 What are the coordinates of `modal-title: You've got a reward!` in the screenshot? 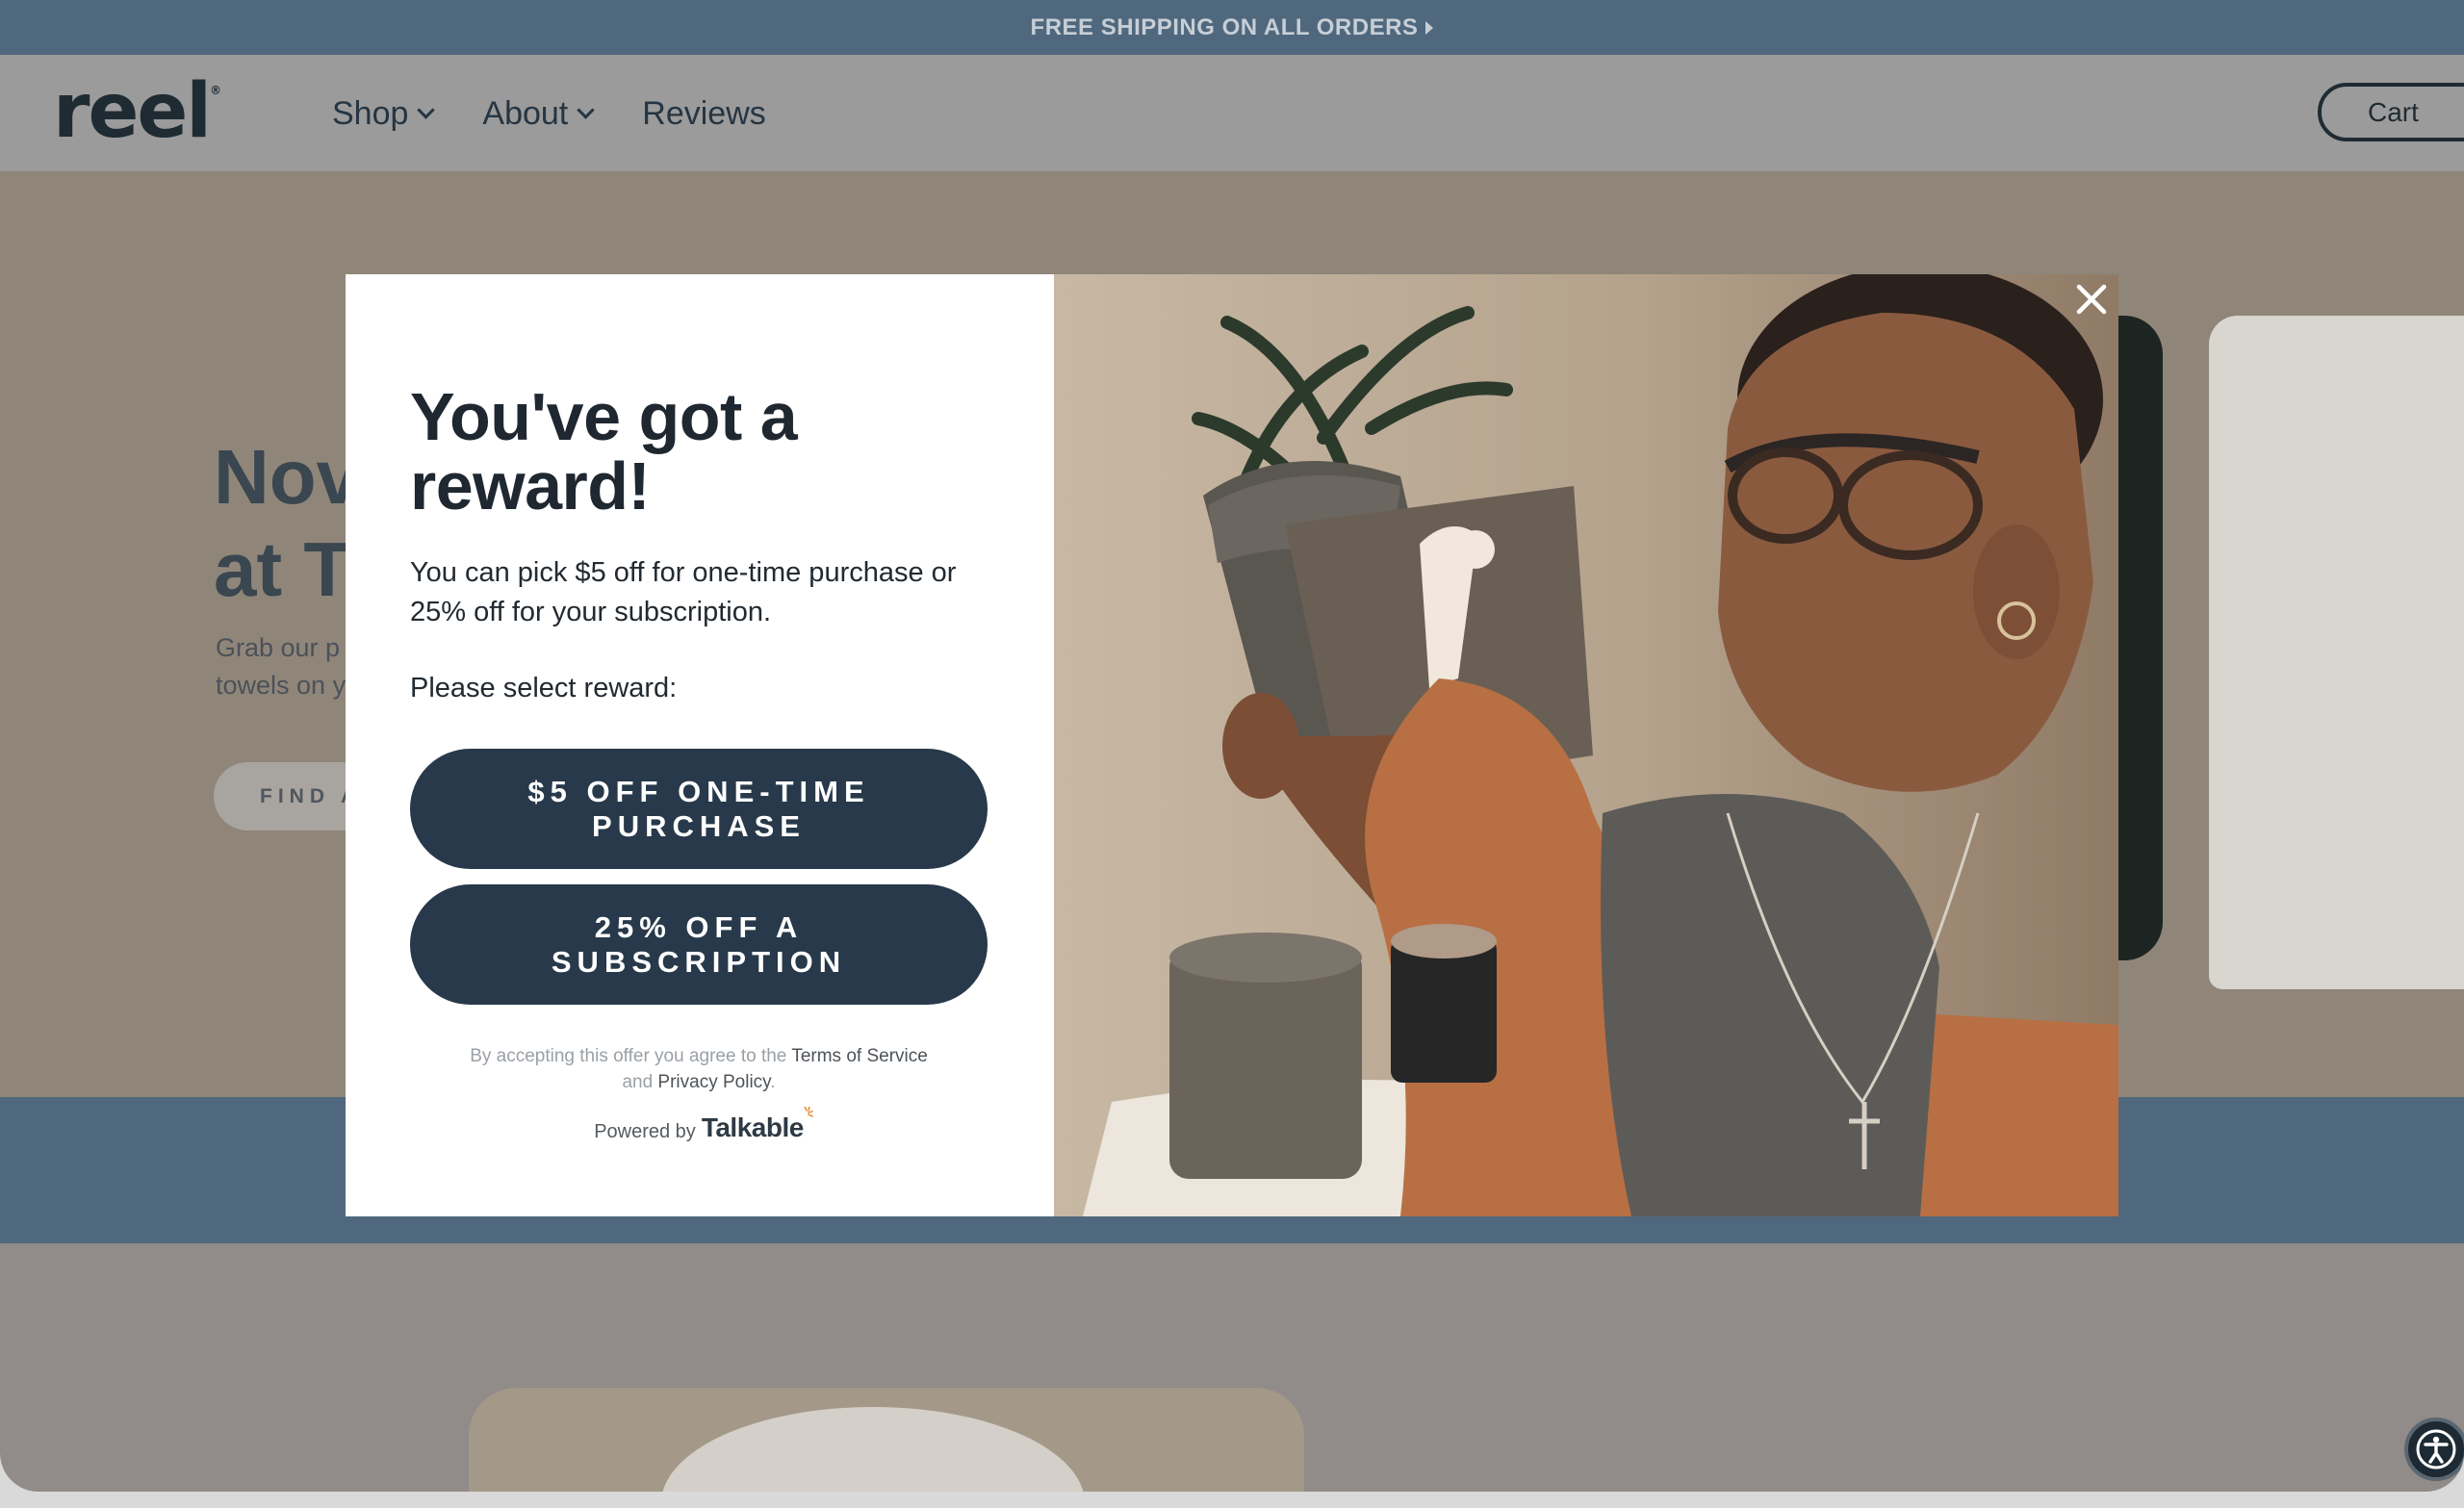 It's located at (604, 451).